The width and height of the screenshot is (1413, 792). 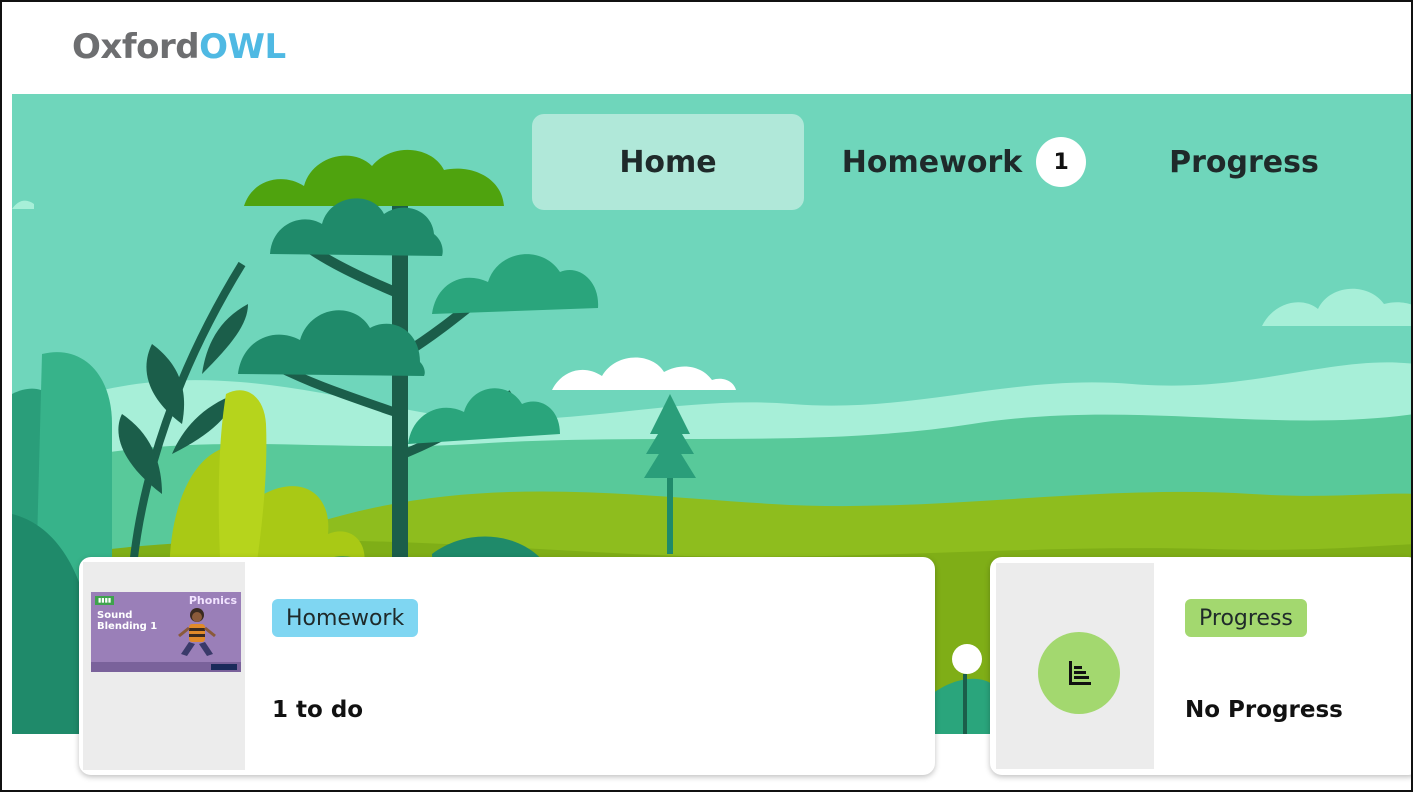 I want to click on nav-tab-progress-label: Progress, so click(x=1244, y=162).